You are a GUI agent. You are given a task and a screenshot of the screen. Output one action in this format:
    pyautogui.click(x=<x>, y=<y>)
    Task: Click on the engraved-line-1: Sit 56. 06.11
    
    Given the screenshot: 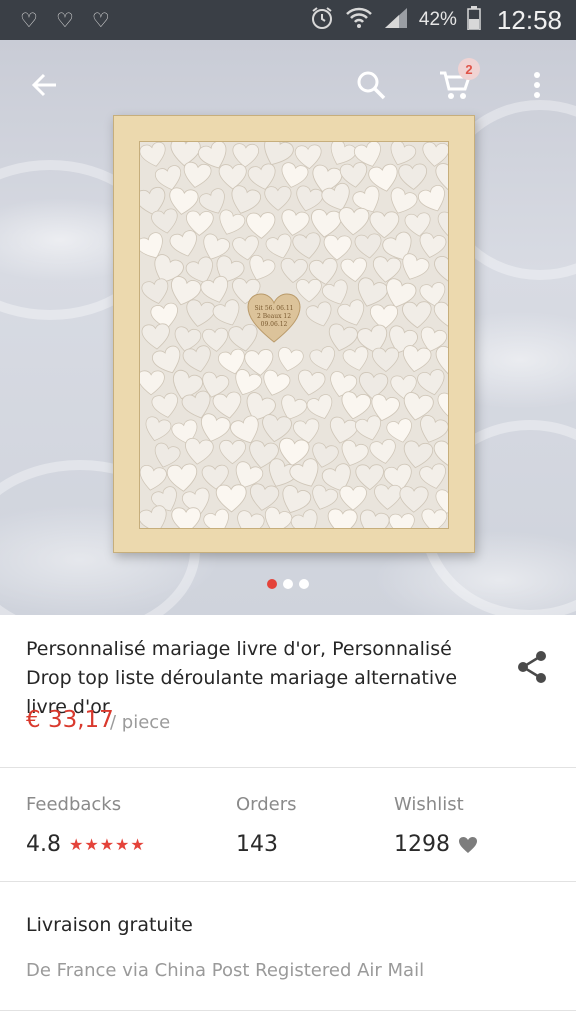 What is the action you would take?
    pyautogui.click(x=274, y=308)
    